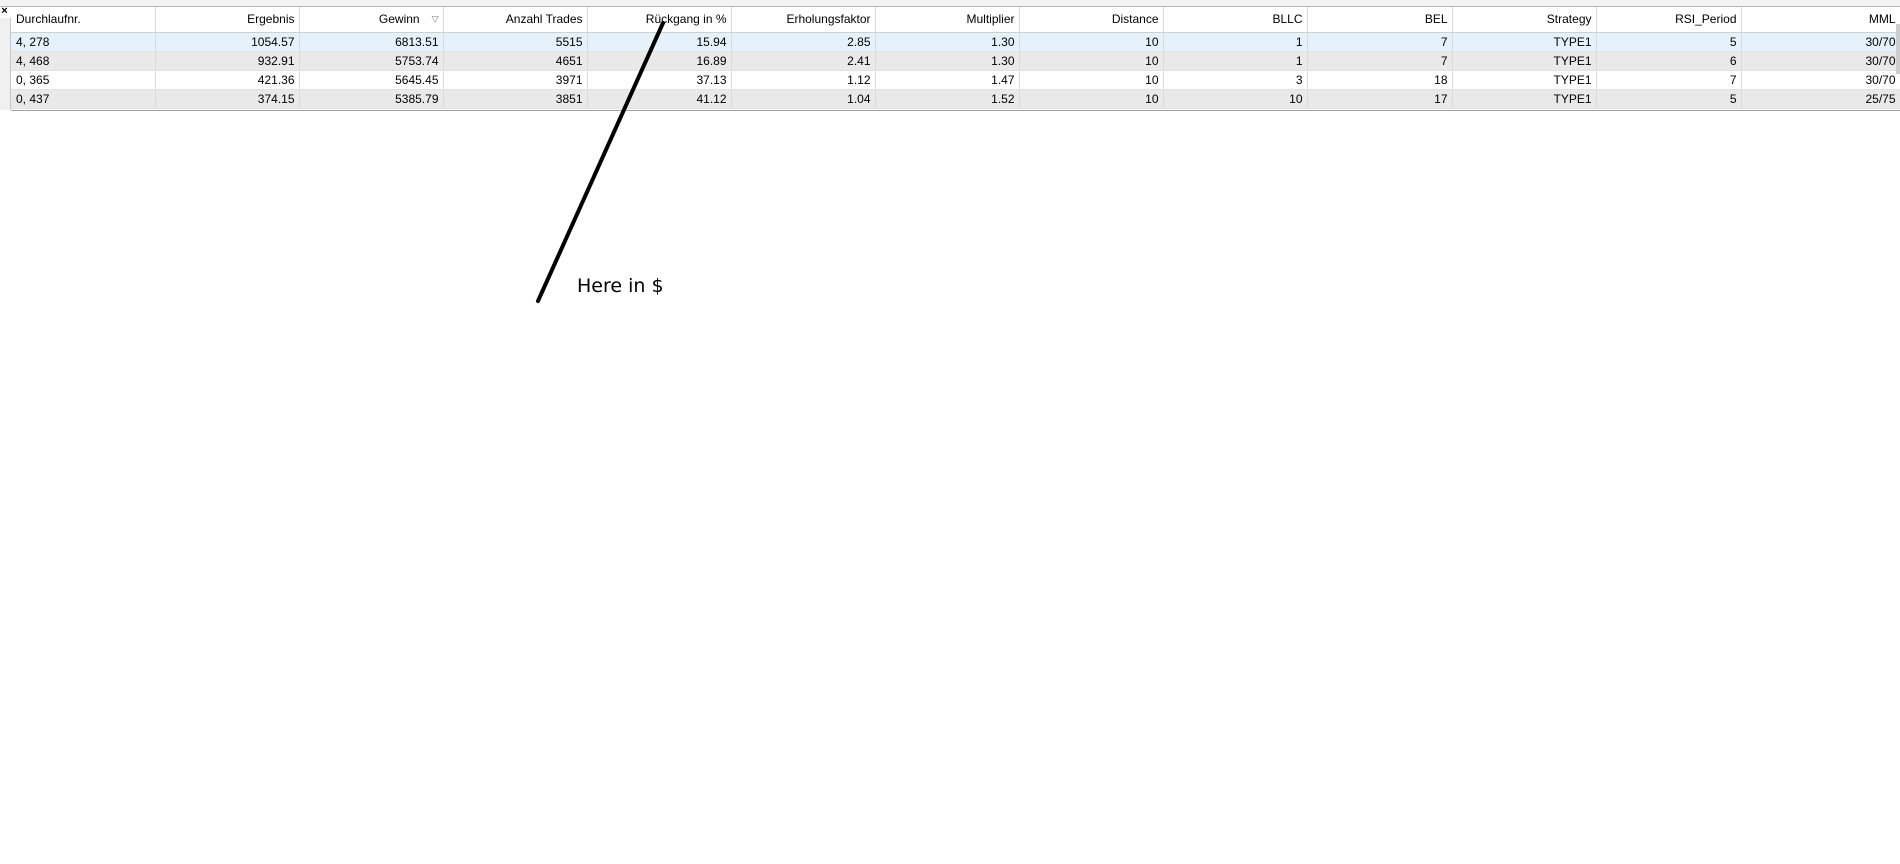 The width and height of the screenshot is (1900, 864). I want to click on cell-rsi: 6, so click(1669, 61).